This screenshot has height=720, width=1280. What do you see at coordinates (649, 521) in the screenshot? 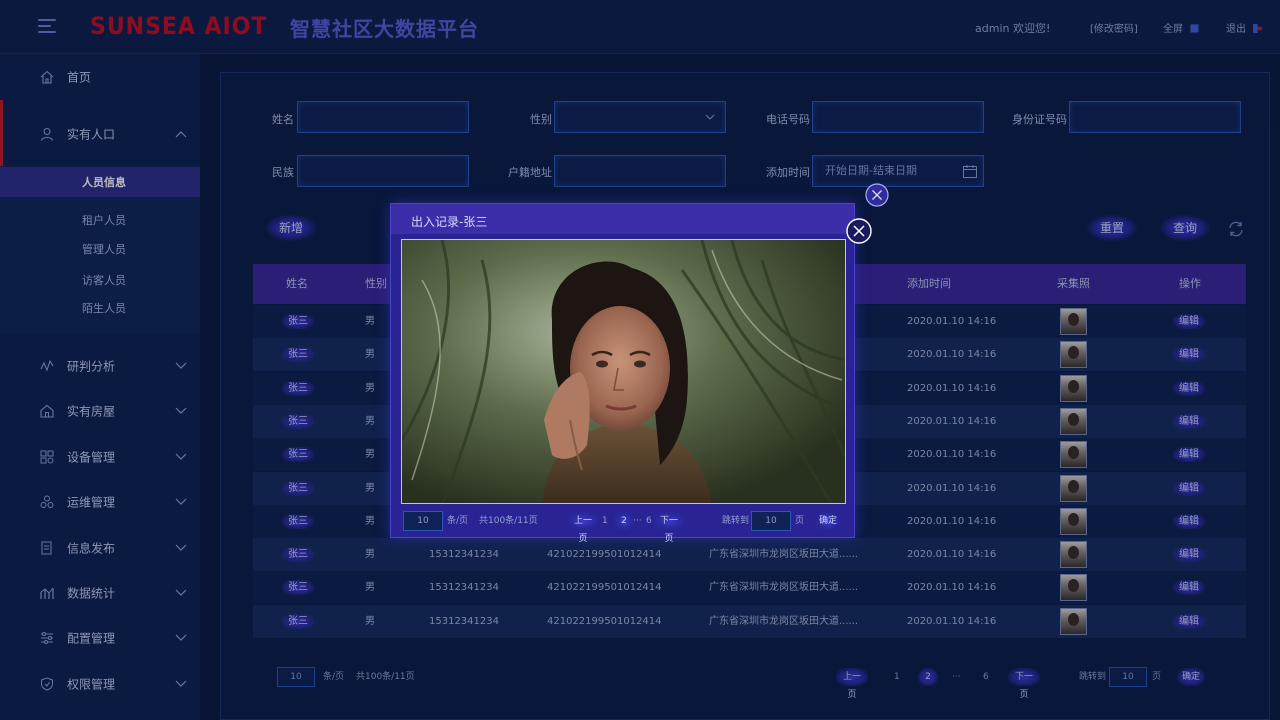
I see `modal-page-6-button: 6` at bounding box center [649, 521].